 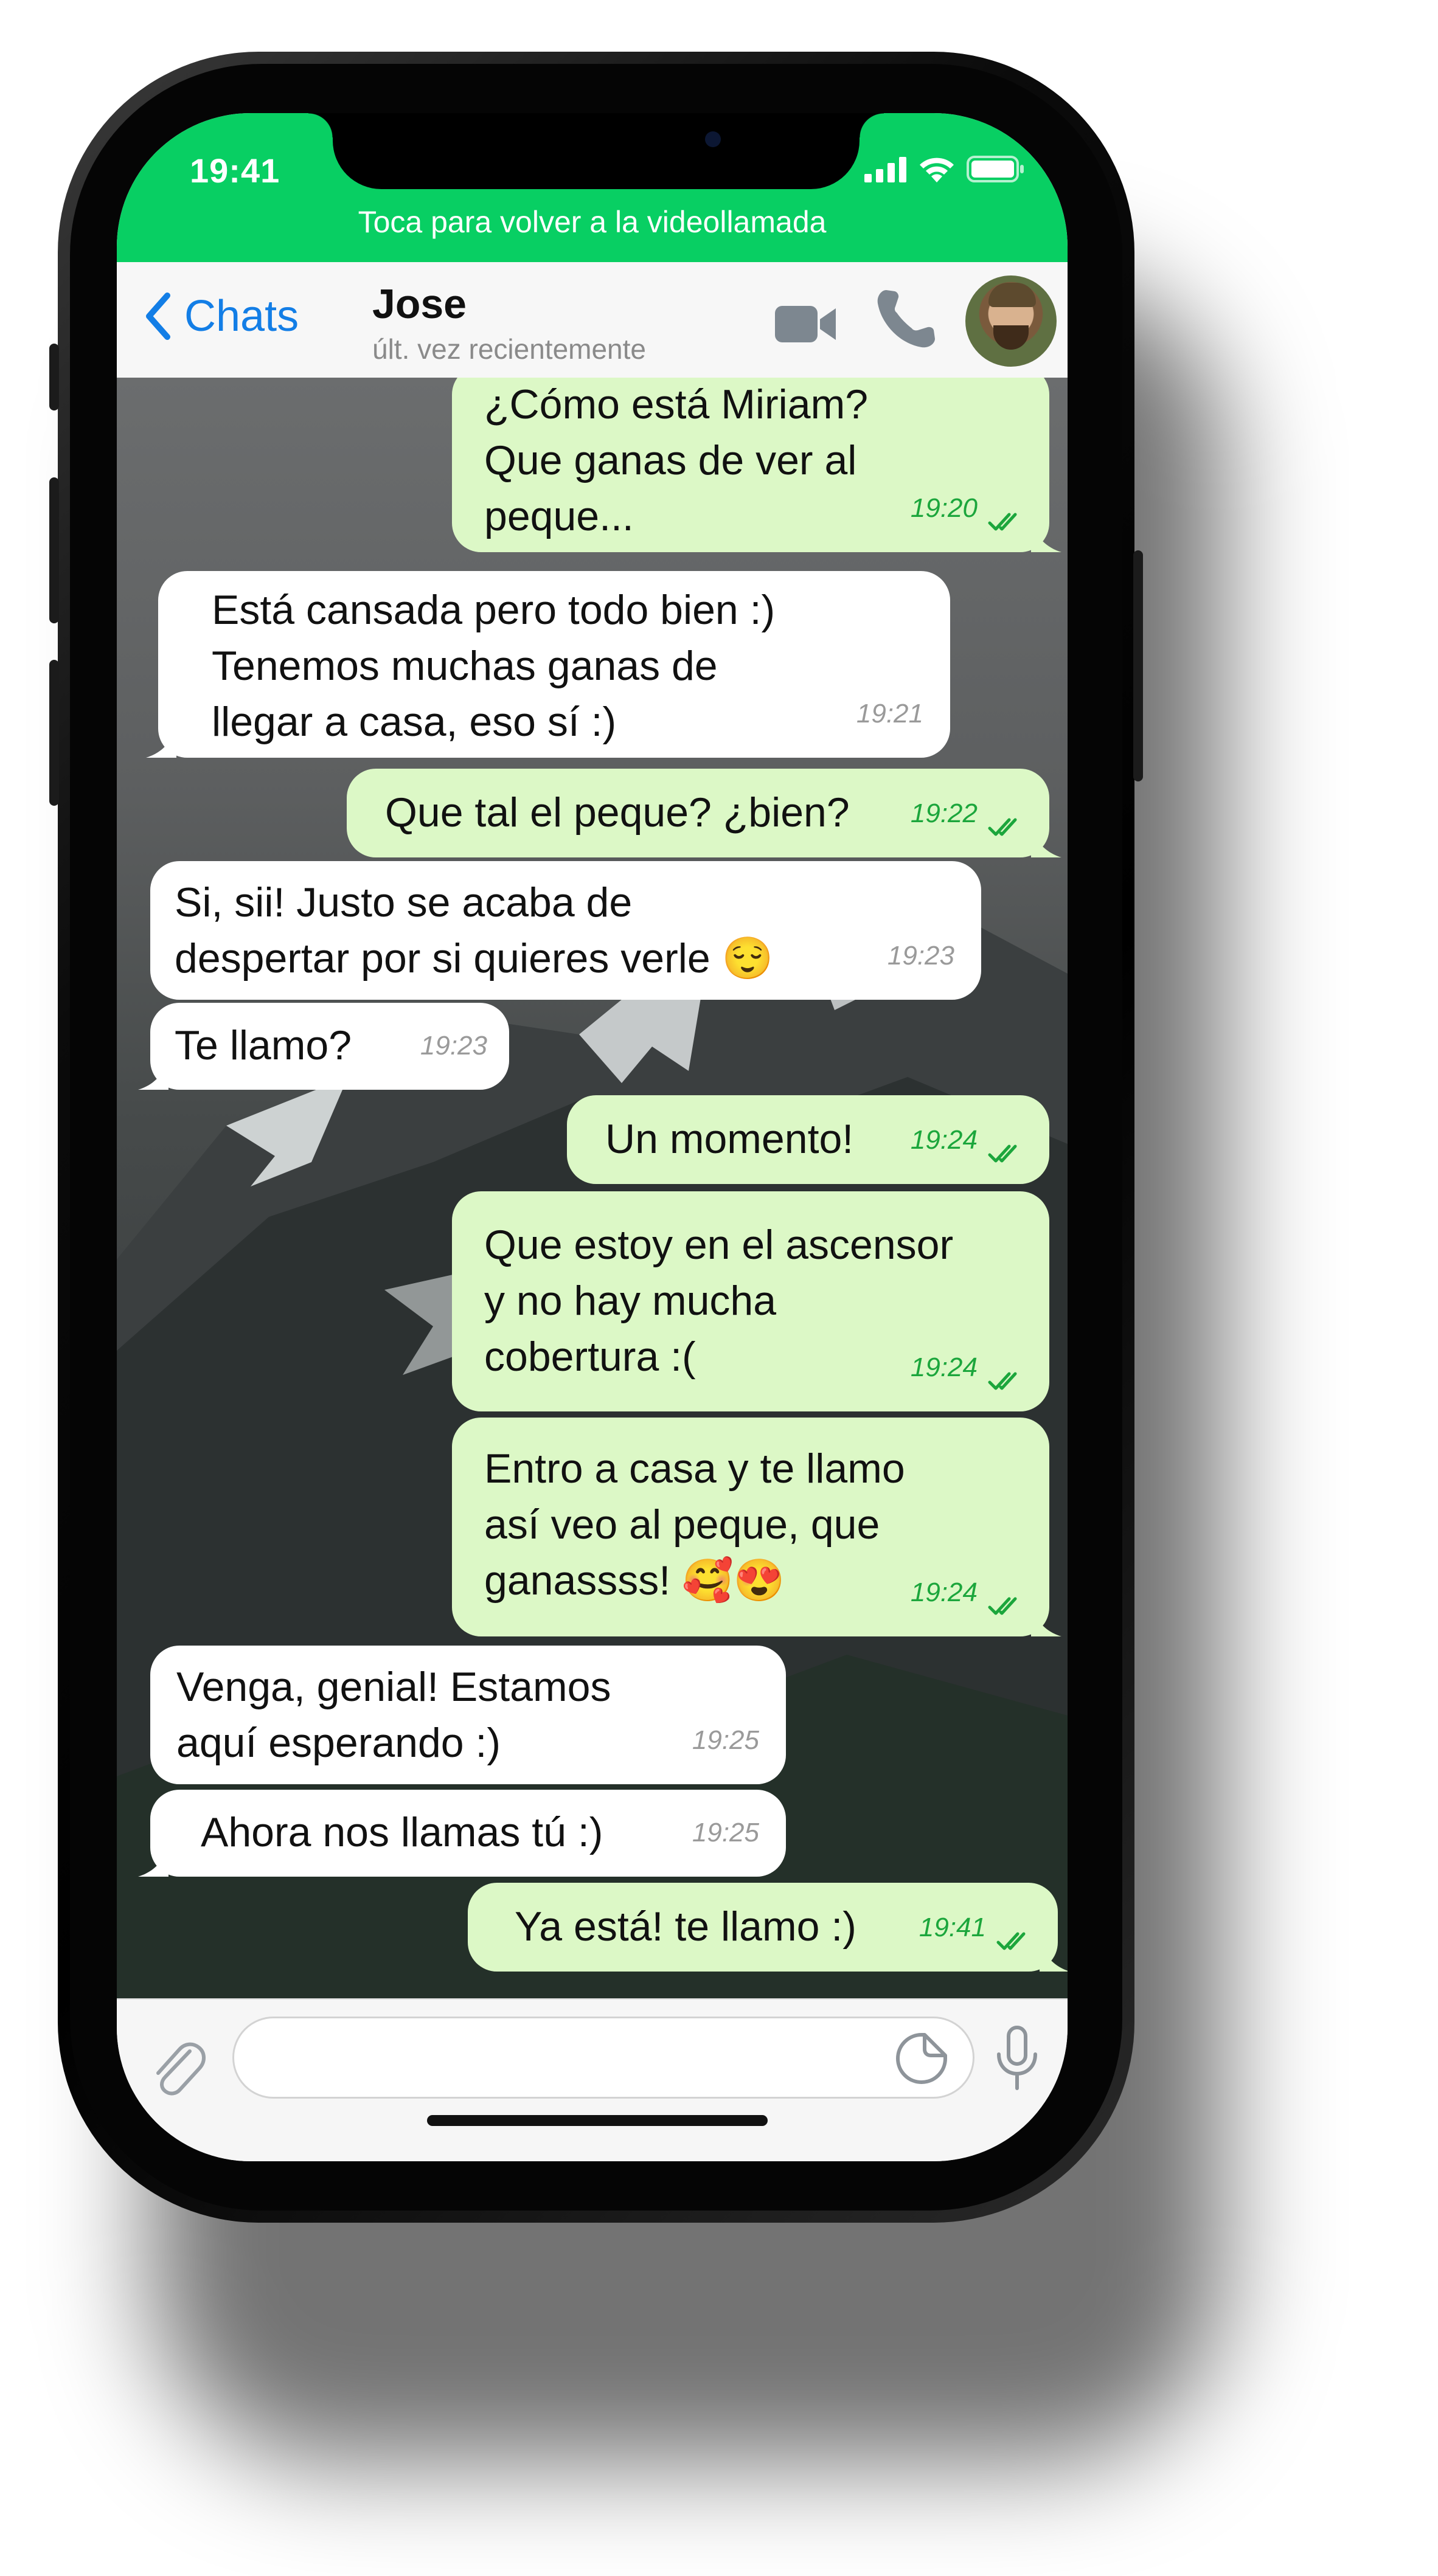 I want to click on wifi-icon, so click(x=937, y=170).